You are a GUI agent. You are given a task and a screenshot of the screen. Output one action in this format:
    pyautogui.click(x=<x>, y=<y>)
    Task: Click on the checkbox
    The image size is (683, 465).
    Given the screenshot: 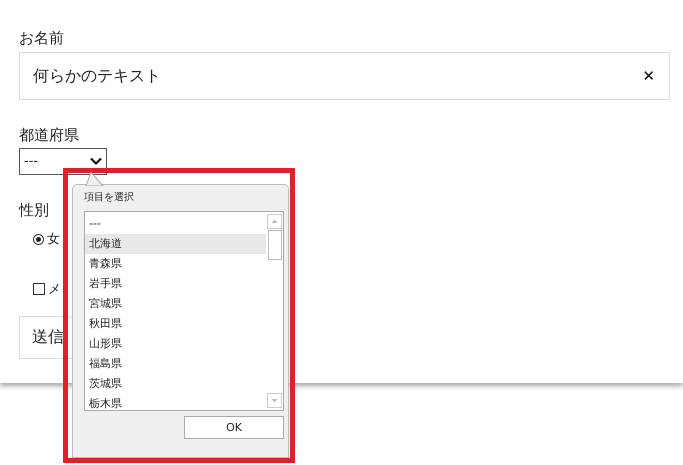 What is the action you would take?
    pyautogui.click(x=39, y=289)
    